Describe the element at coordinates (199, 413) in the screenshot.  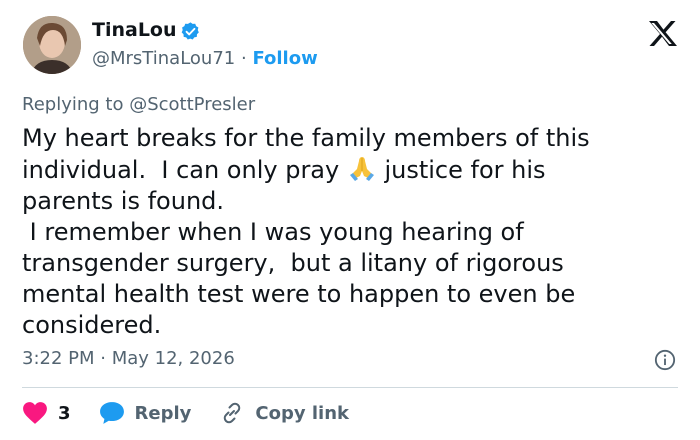
I see `action-bar: 3 Reply Copy link` at that location.